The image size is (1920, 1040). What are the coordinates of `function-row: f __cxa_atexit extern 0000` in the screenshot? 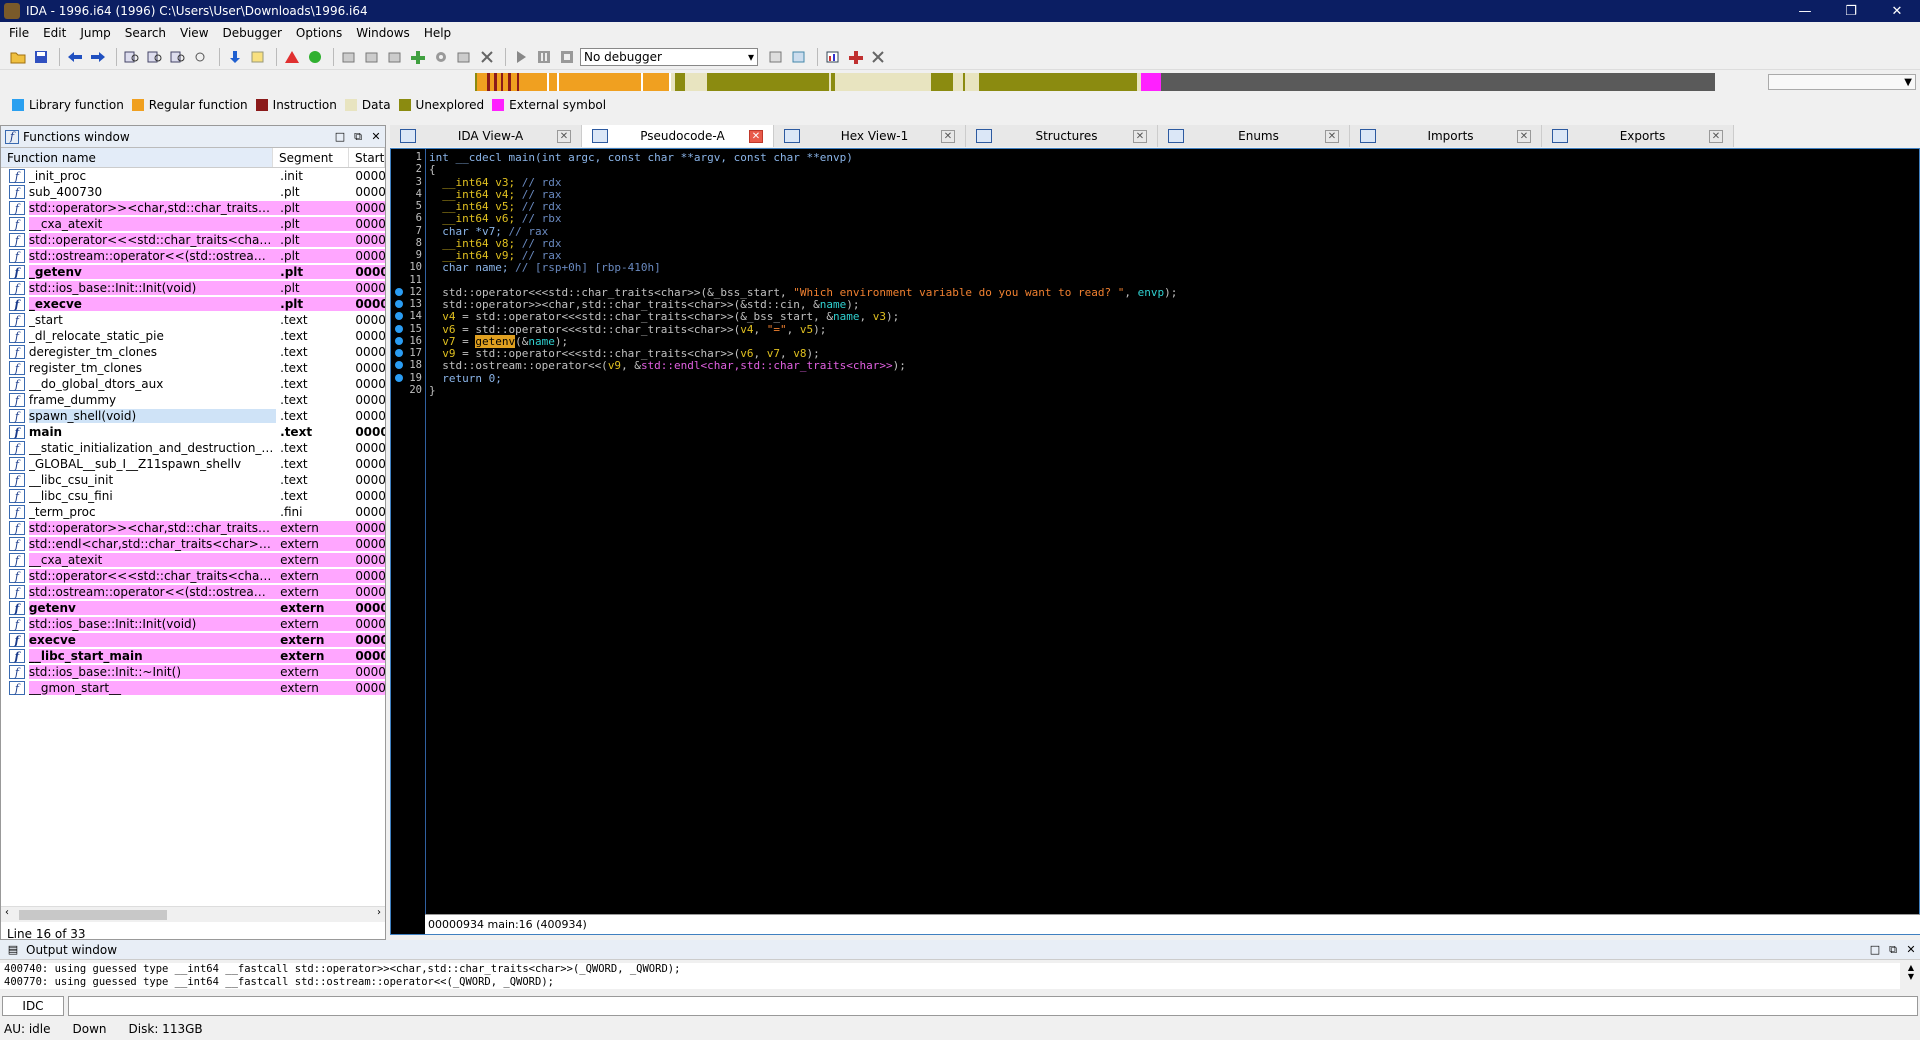 It's located at (193, 560).